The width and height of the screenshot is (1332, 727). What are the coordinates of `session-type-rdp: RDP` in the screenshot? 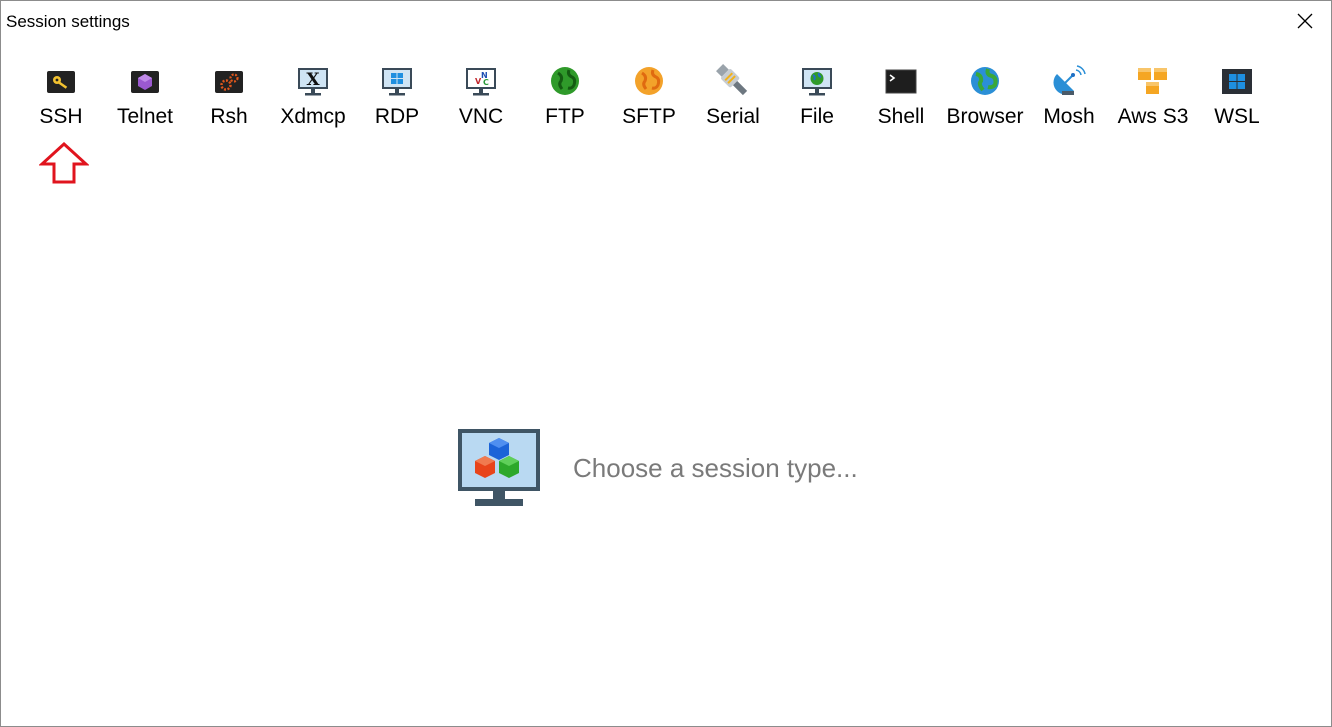 It's located at (397, 101).